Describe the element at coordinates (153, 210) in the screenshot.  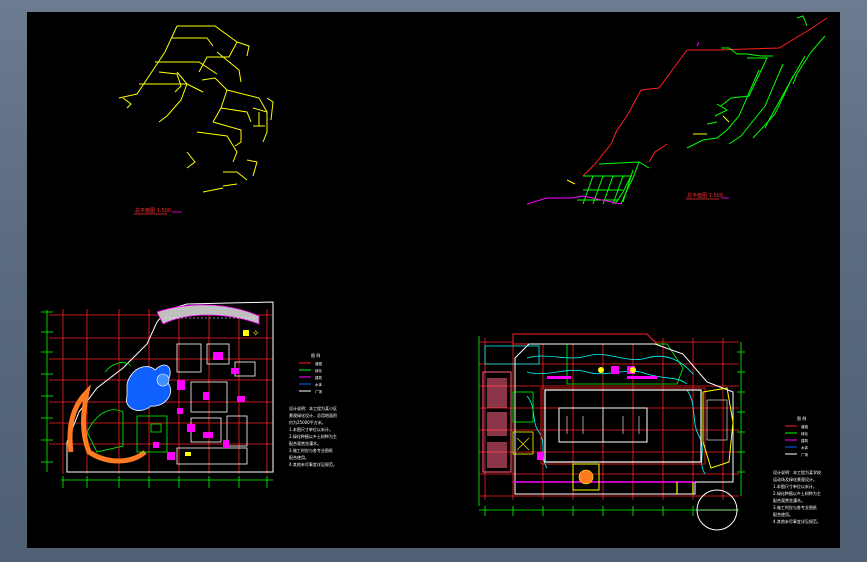
I see `view-label-left: 总平面图 1:500` at that location.